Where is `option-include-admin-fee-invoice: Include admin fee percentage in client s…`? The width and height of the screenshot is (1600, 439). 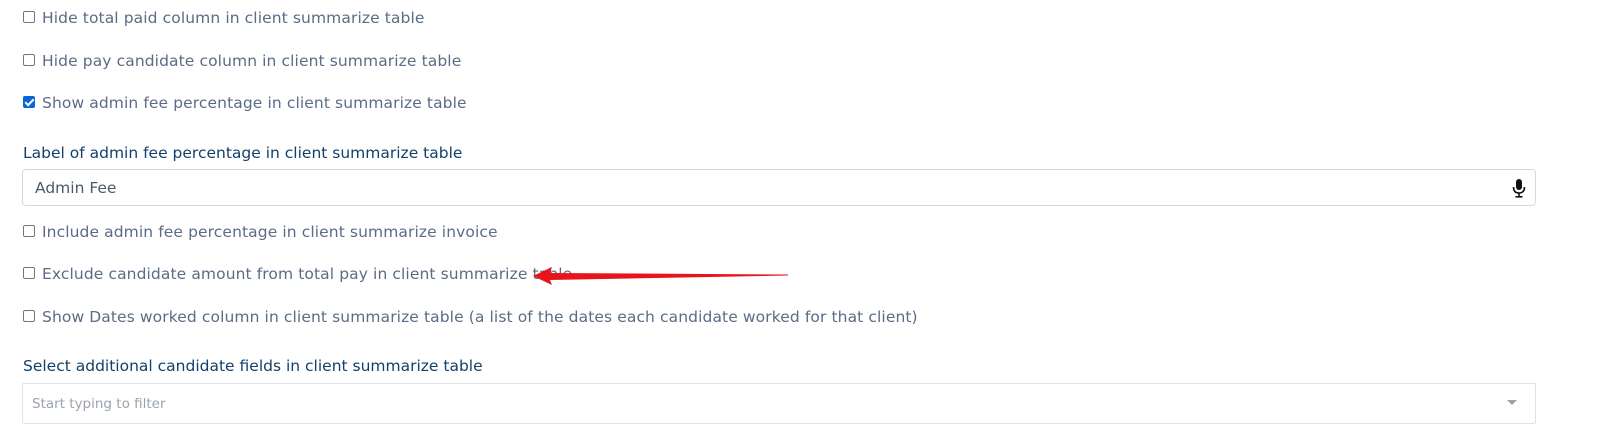 option-include-admin-fee-invoice: Include admin fee percentage in client s… is located at coordinates (260, 232).